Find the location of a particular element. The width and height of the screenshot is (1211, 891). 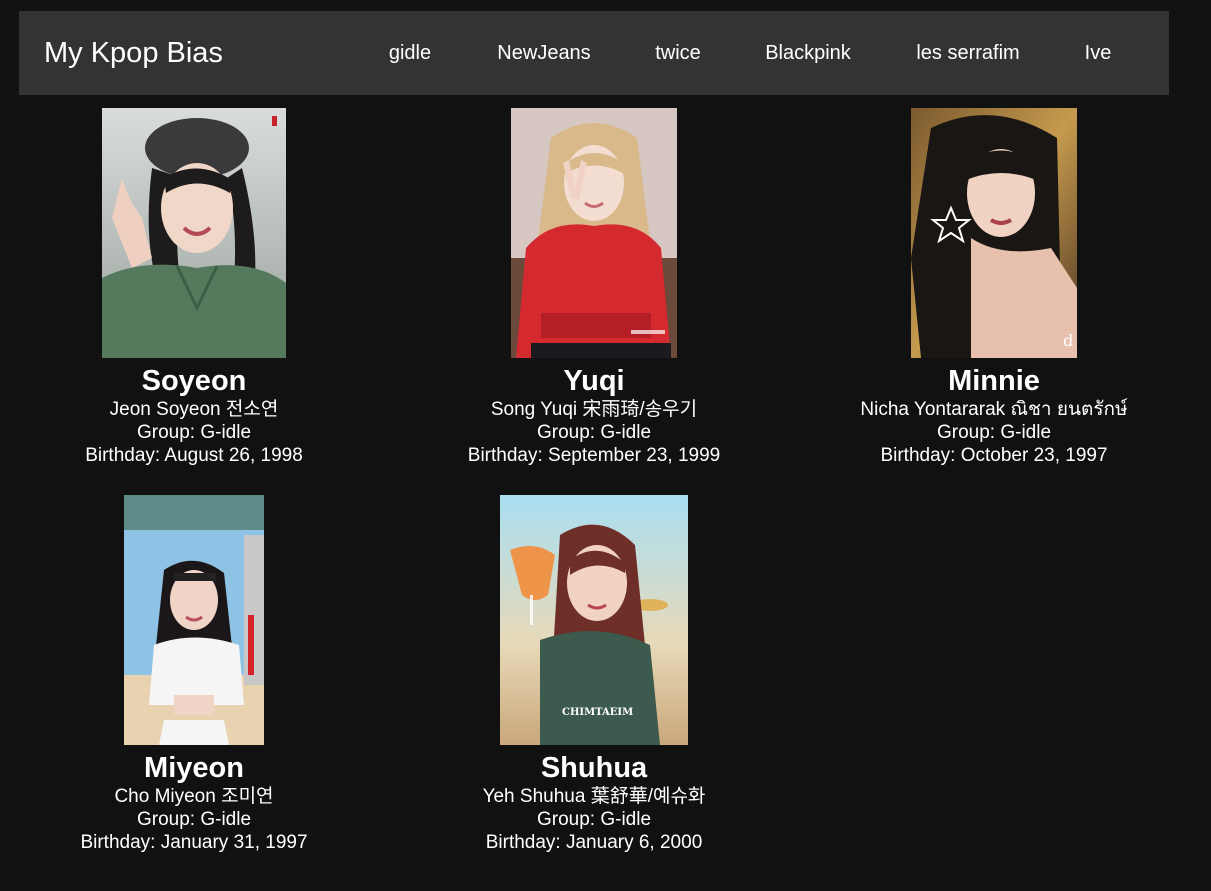

member-name: Minnie is located at coordinates (994, 381).